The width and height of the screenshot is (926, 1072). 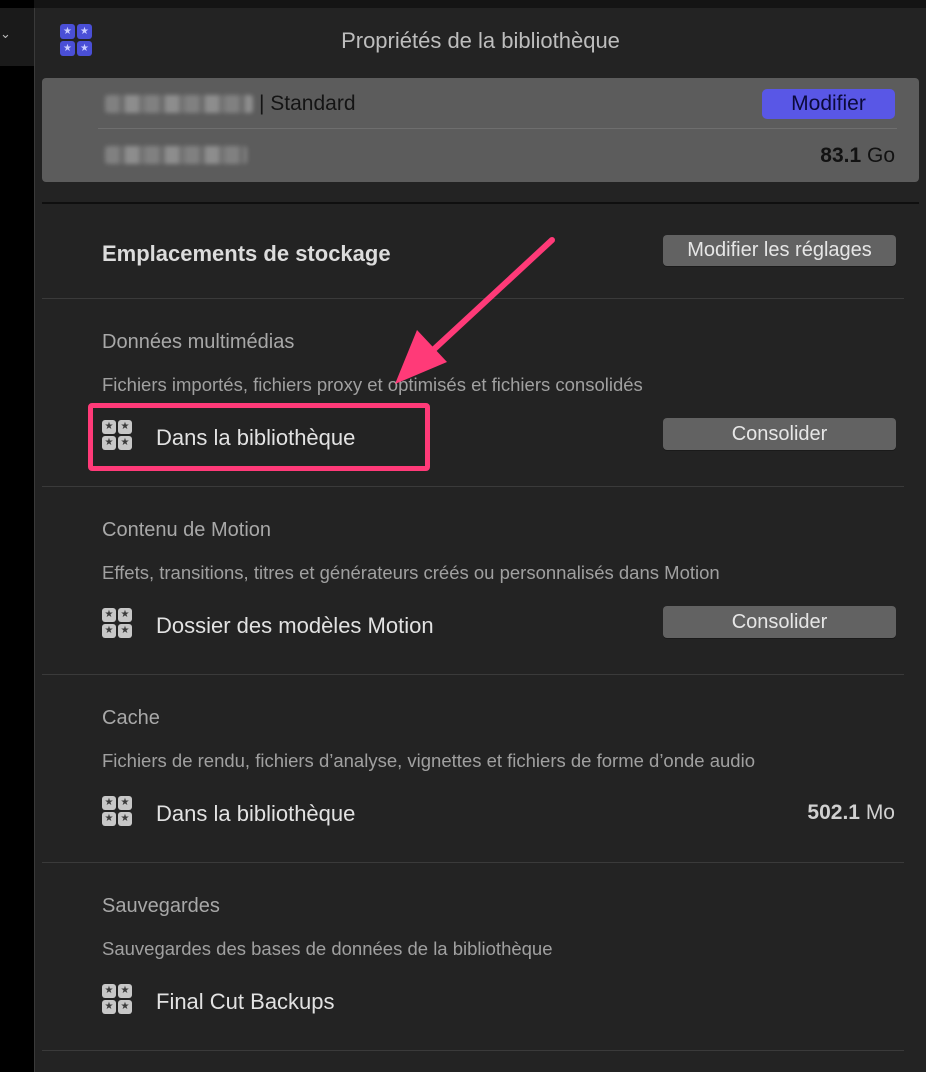 What do you see at coordinates (480, 4) in the screenshot?
I see `window-top-edge` at bounding box center [480, 4].